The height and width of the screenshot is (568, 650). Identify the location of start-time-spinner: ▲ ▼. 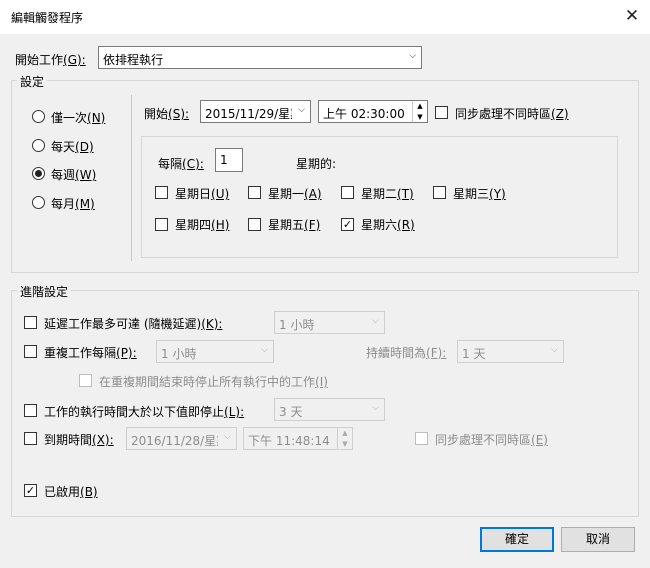
(419, 111).